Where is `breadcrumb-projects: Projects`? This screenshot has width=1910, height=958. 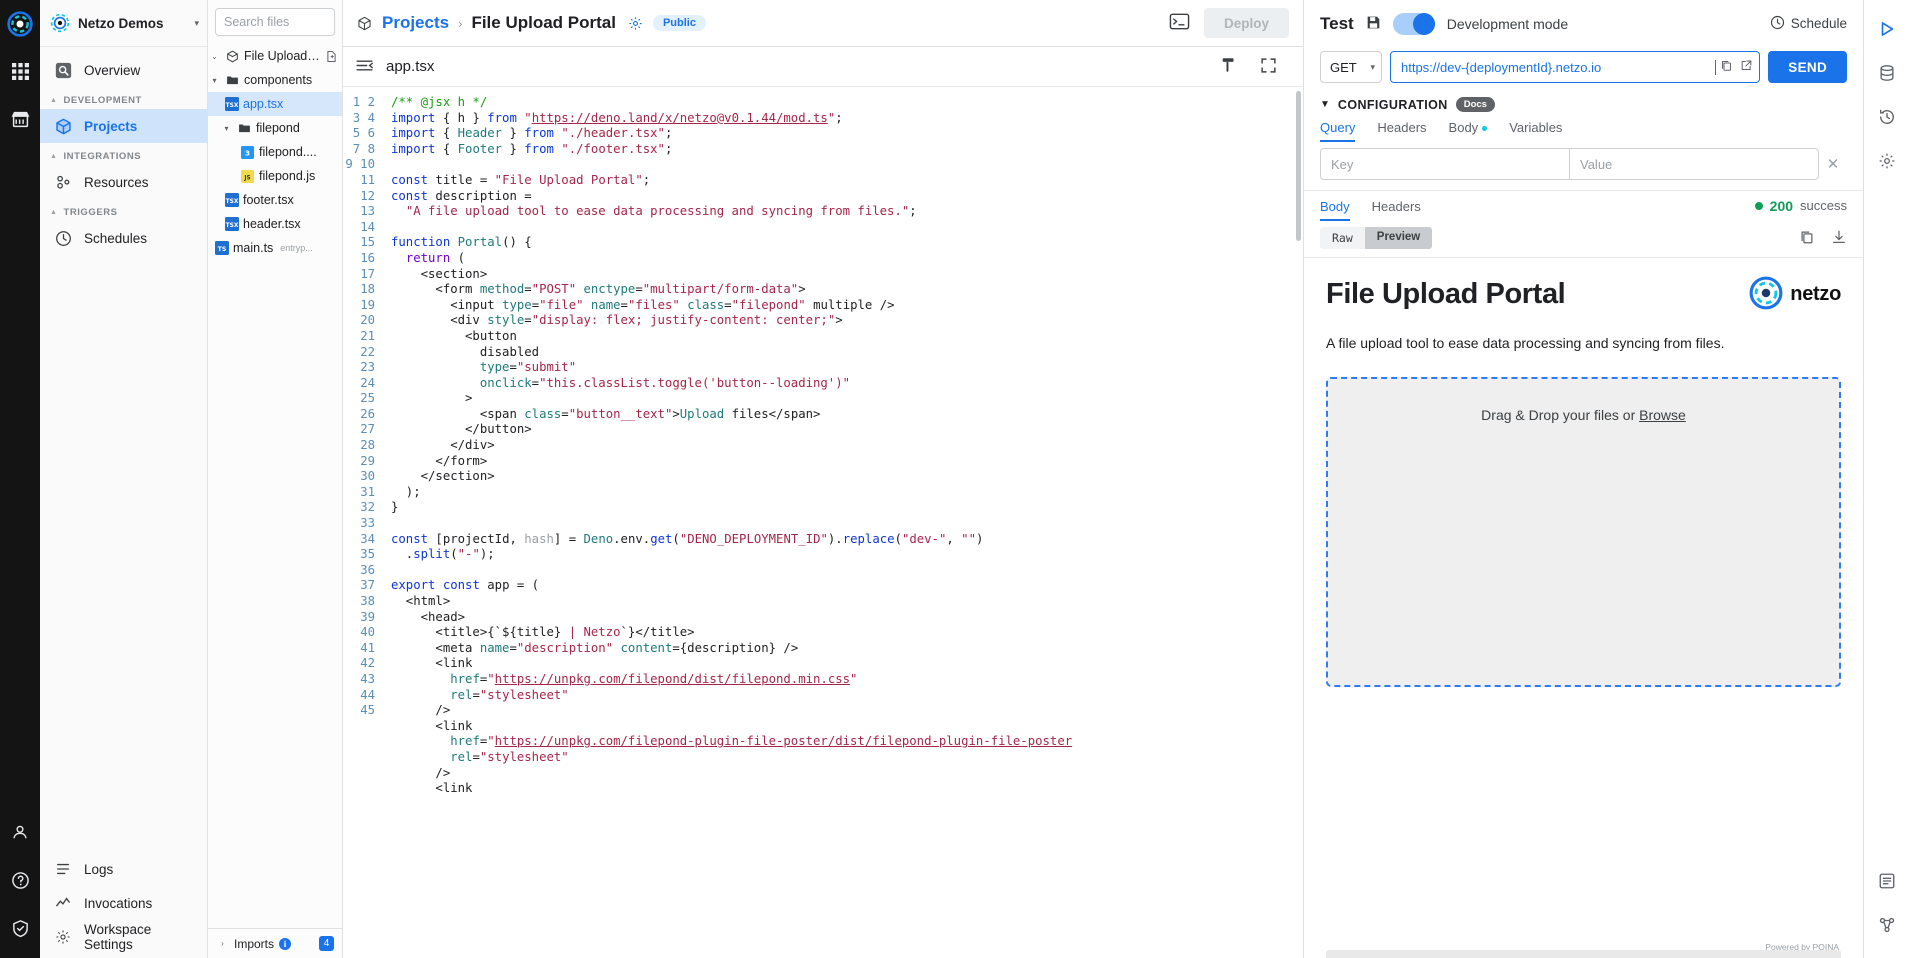
breadcrumb-projects: Projects is located at coordinates (415, 23).